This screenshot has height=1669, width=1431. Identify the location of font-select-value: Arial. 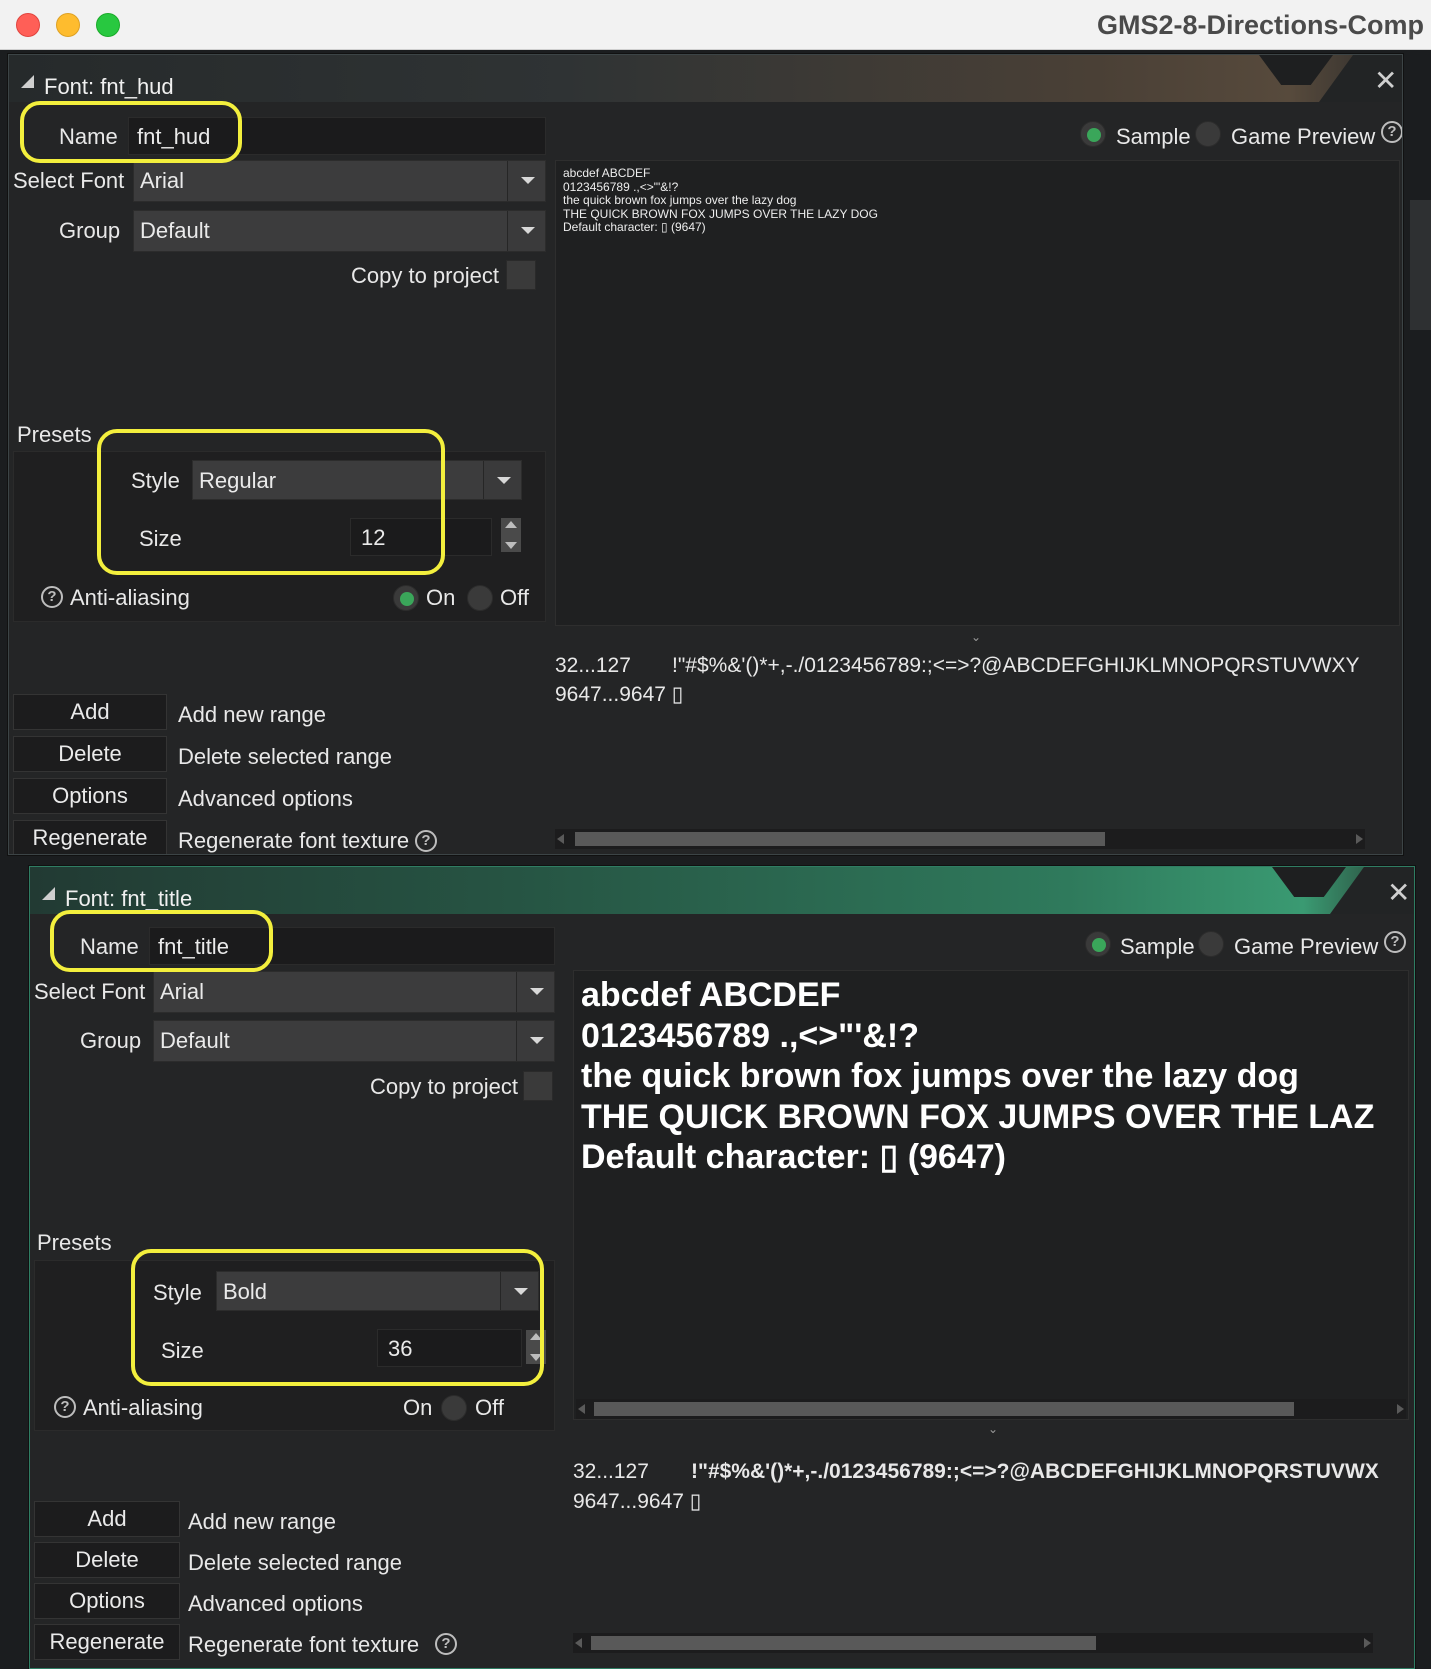
(162, 180).